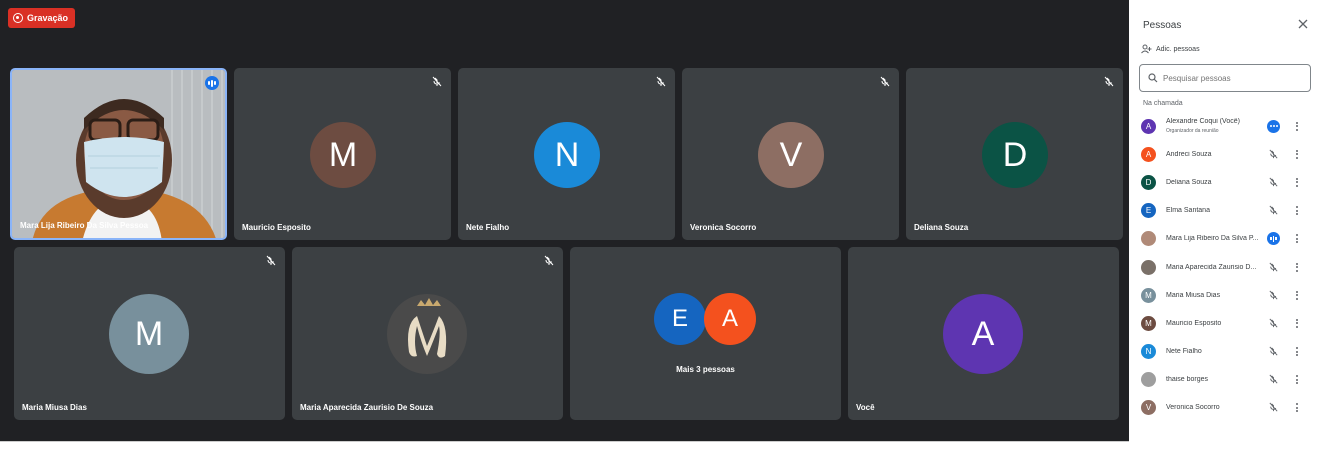  Describe the element at coordinates (1225, 211) in the screenshot. I see `participant-row: E Elma Santana` at that location.